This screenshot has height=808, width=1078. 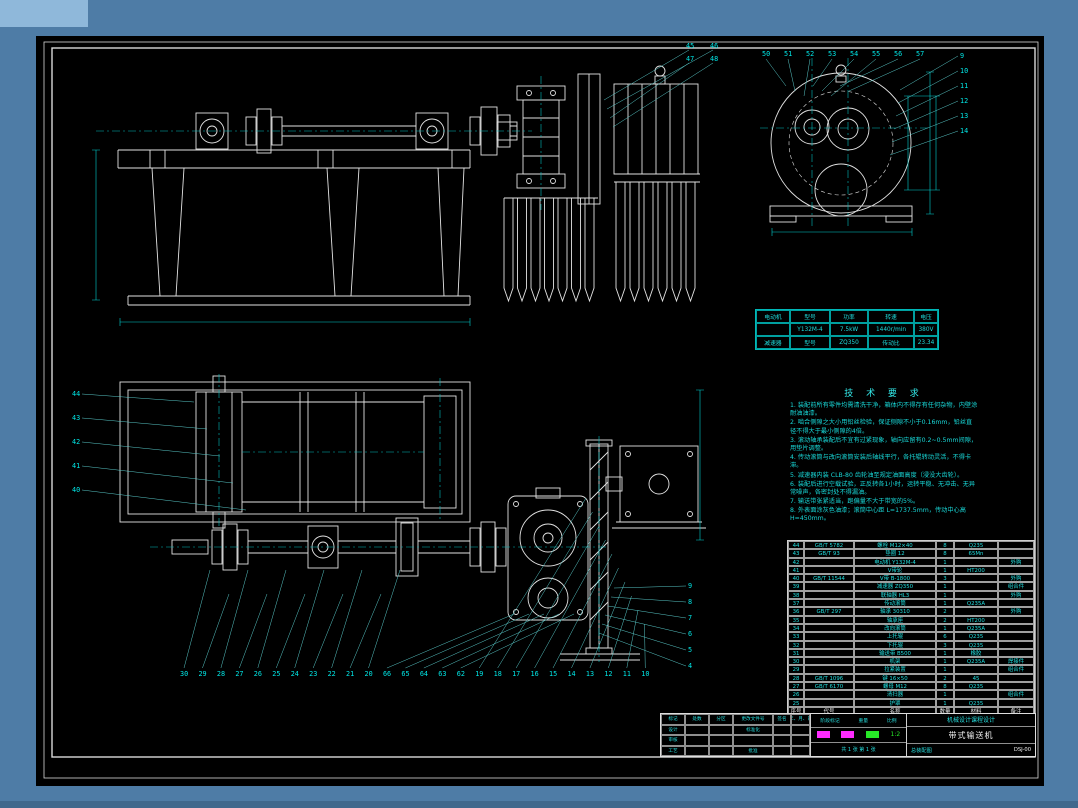 What do you see at coordinates (971, 750) in the screenshot?
I see `drawing-subtitle-row: 总装配图 DSJ-00` at bounding box center [971, 750].